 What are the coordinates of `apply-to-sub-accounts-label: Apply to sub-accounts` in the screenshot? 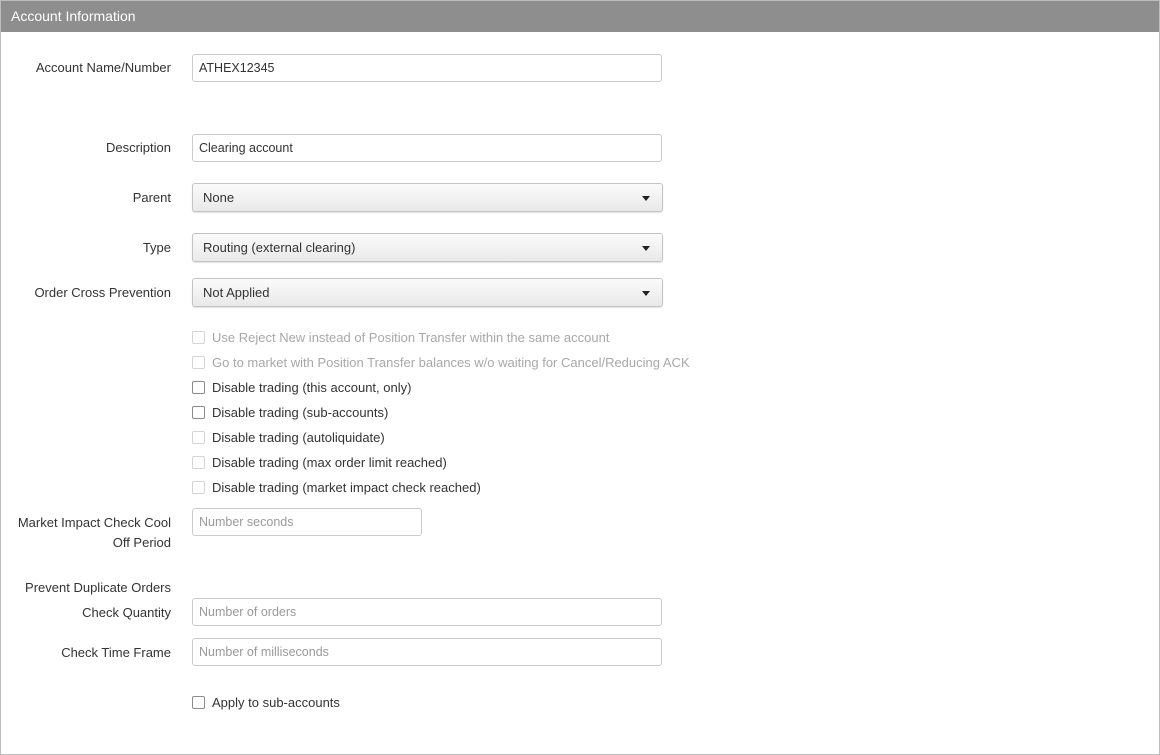 It's located at (276, 703).